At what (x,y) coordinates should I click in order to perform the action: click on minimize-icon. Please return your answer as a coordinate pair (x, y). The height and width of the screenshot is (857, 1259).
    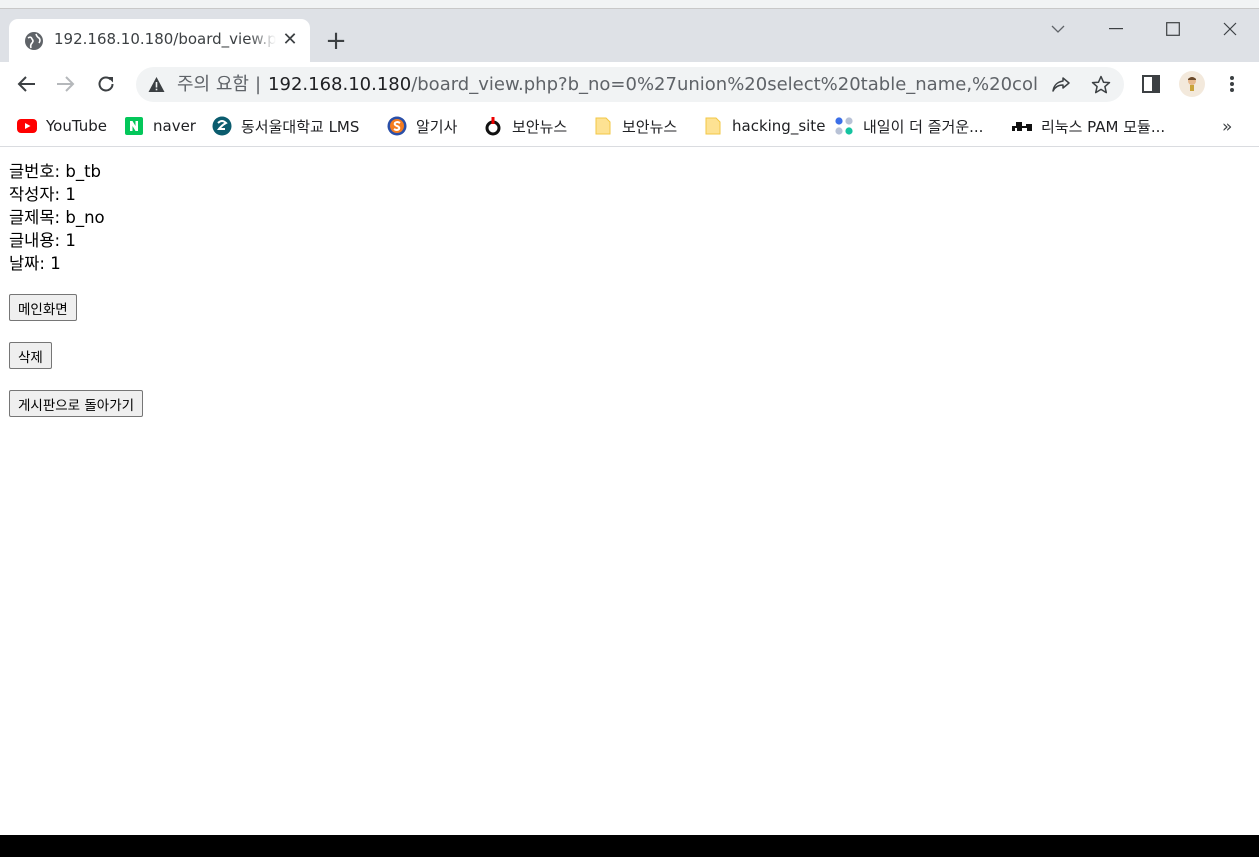
    Looking at the image, I should click on (1116, 29).